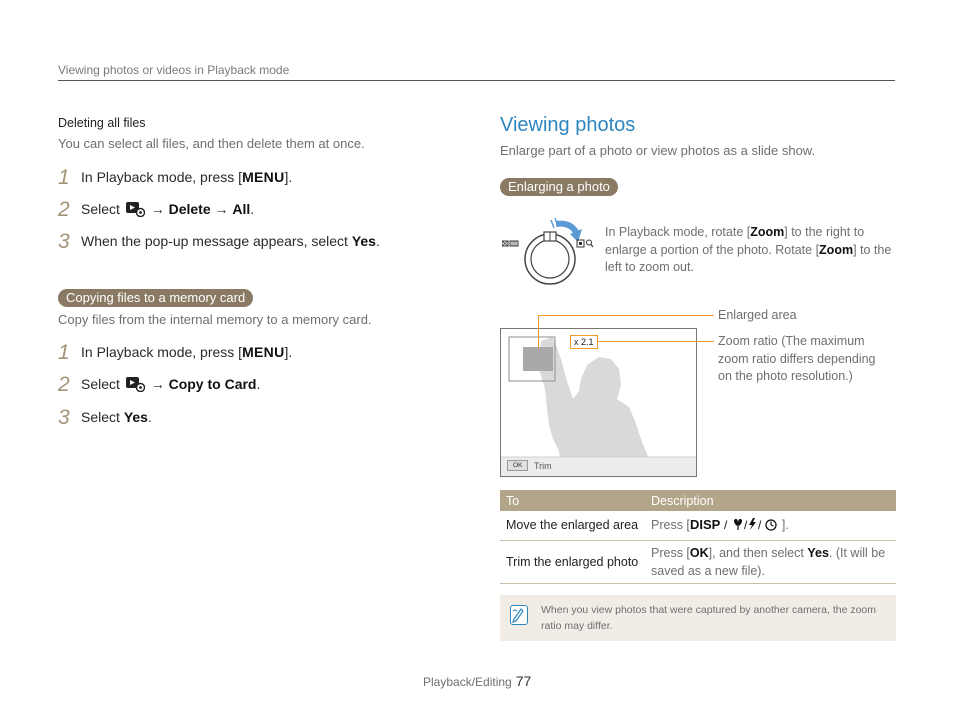 Image resolution: width=954 pixels, height=720 pixels. I want to click on trim-label: Trim, so click(543, 466).